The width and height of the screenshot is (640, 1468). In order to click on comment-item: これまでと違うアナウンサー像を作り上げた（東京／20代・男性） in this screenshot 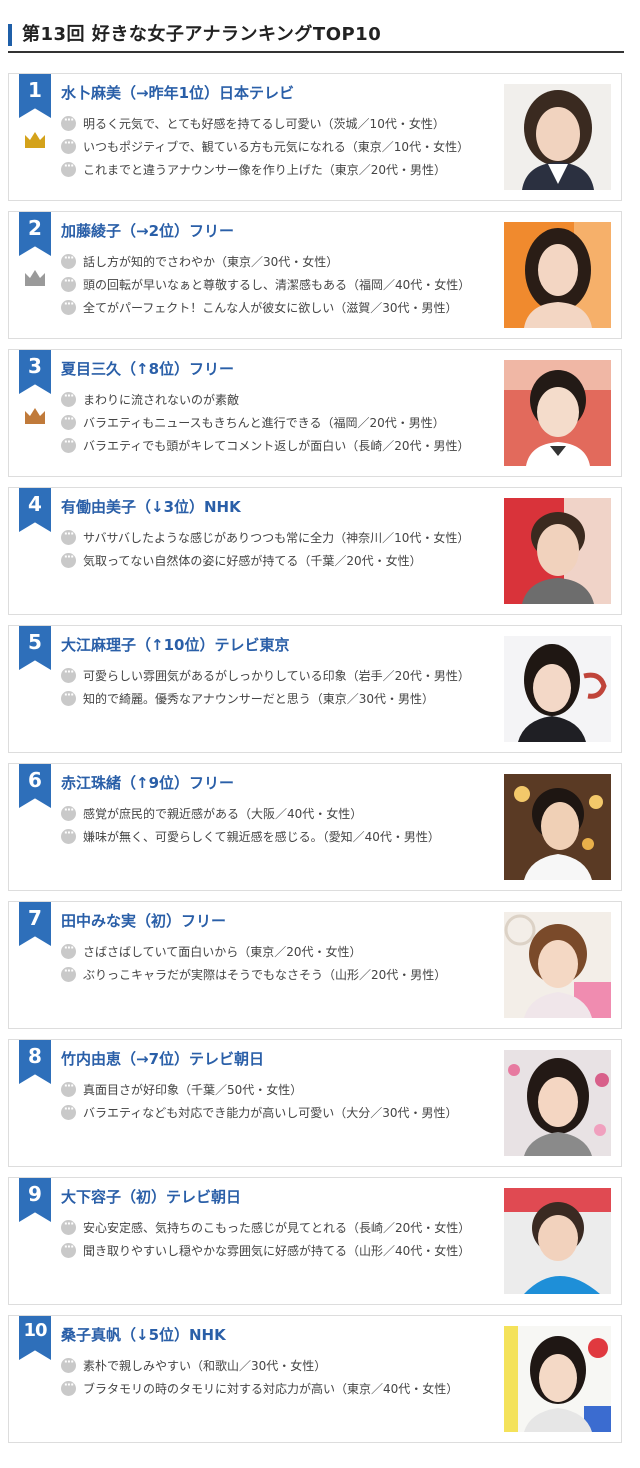, I will do `click(265, 169)`.